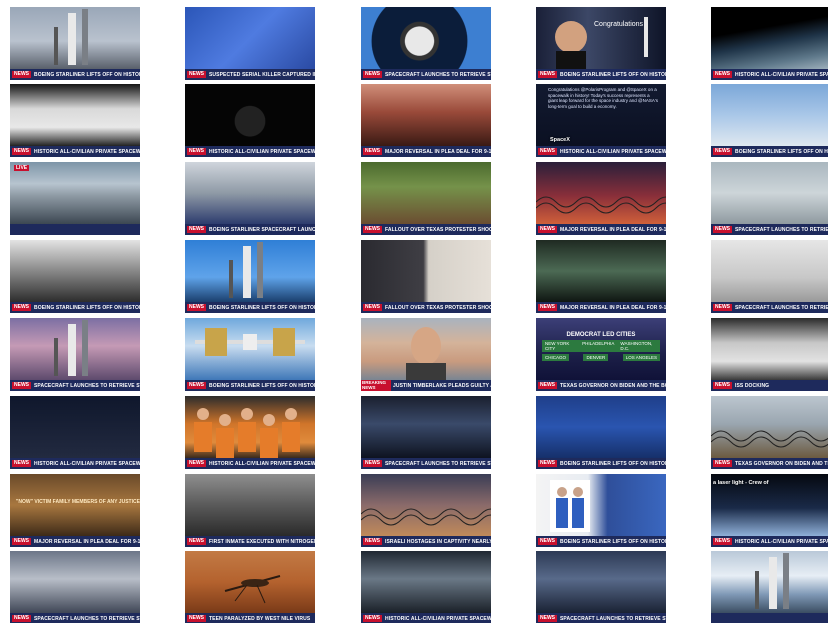 The width and height of the screenshot is (828, 623). Describe the element at coordinates (769, 354) in the screenshot. I see `video-thumbnail: NEWS ISS DOCKING` at that location.